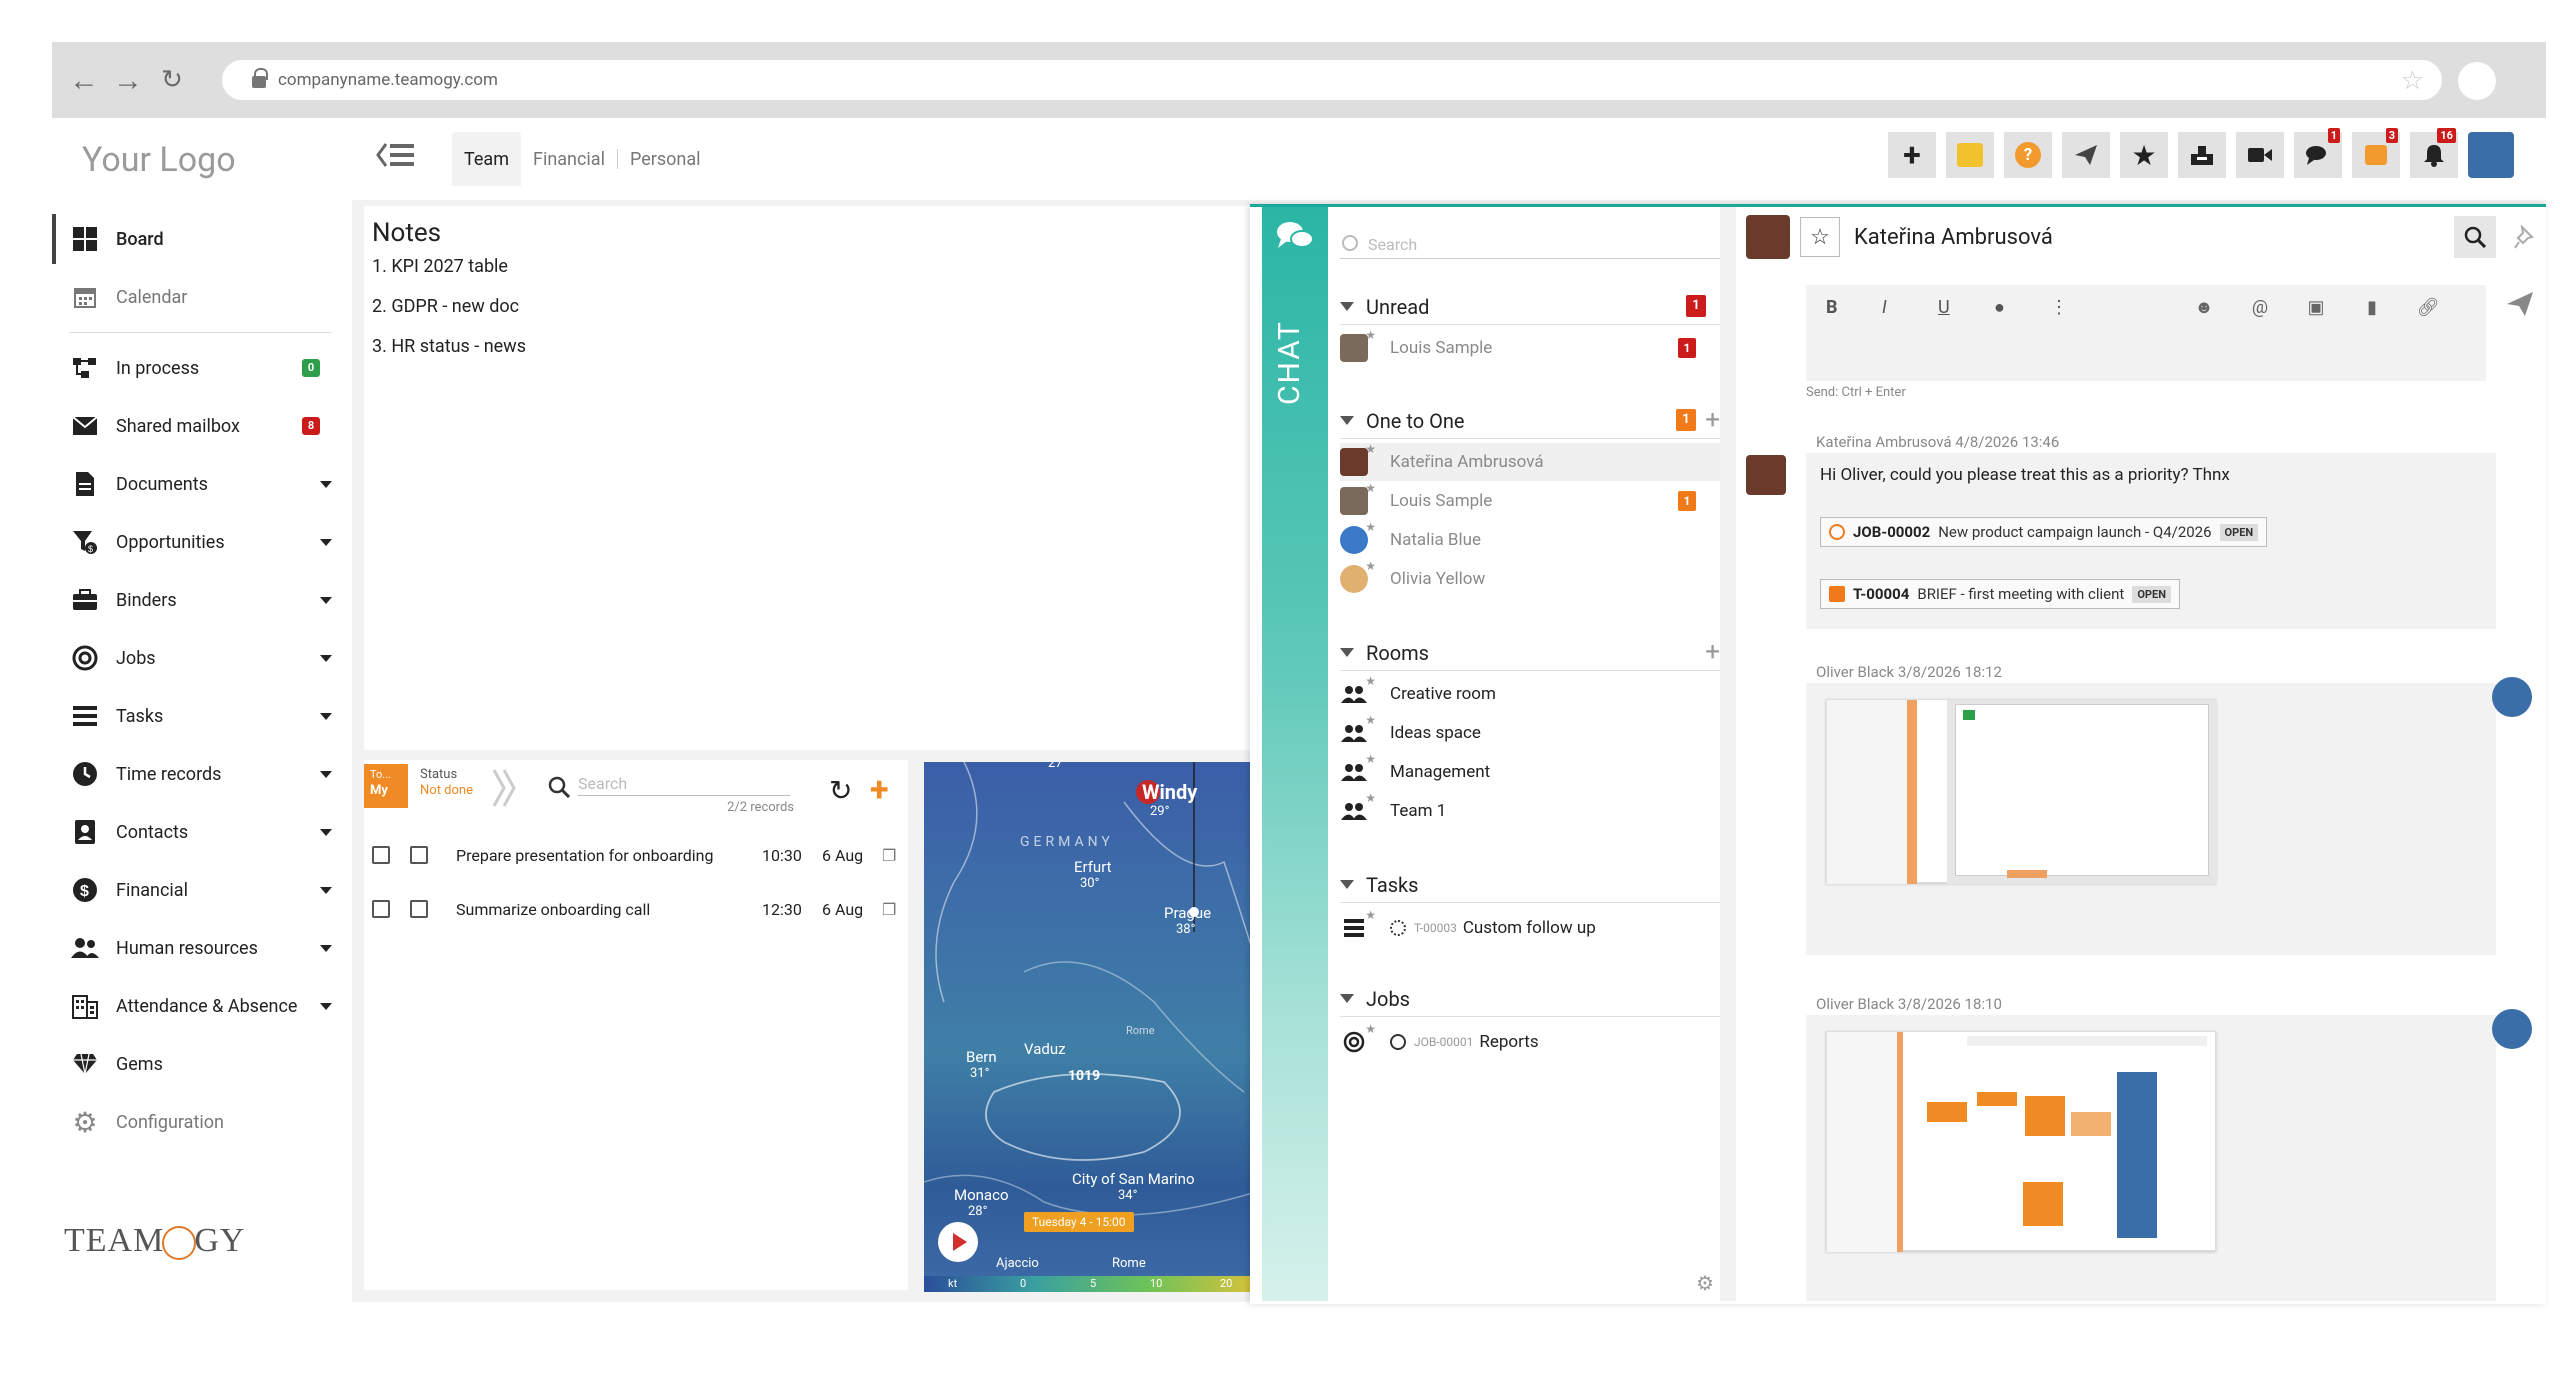  I want to click on done-checkbox, so click(419, 855).